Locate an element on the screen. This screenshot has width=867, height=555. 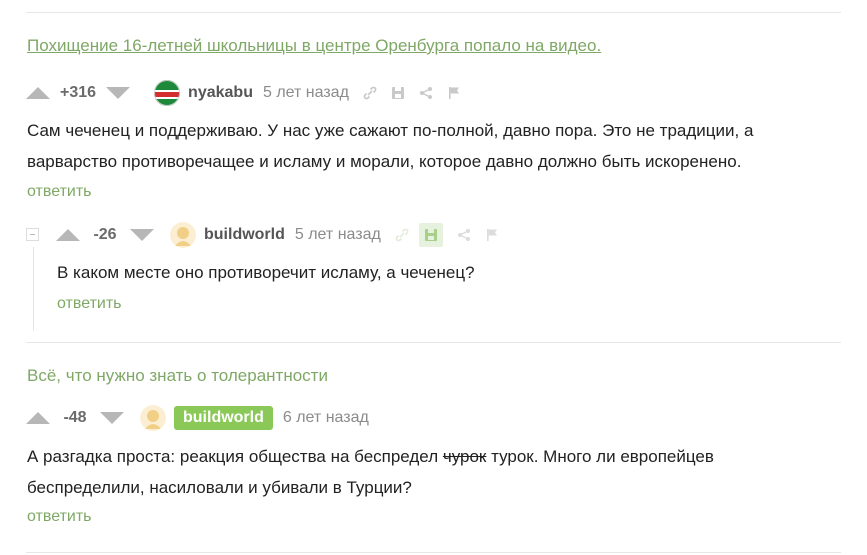
comment-rating: -26 is located at coordinates (105, 234).